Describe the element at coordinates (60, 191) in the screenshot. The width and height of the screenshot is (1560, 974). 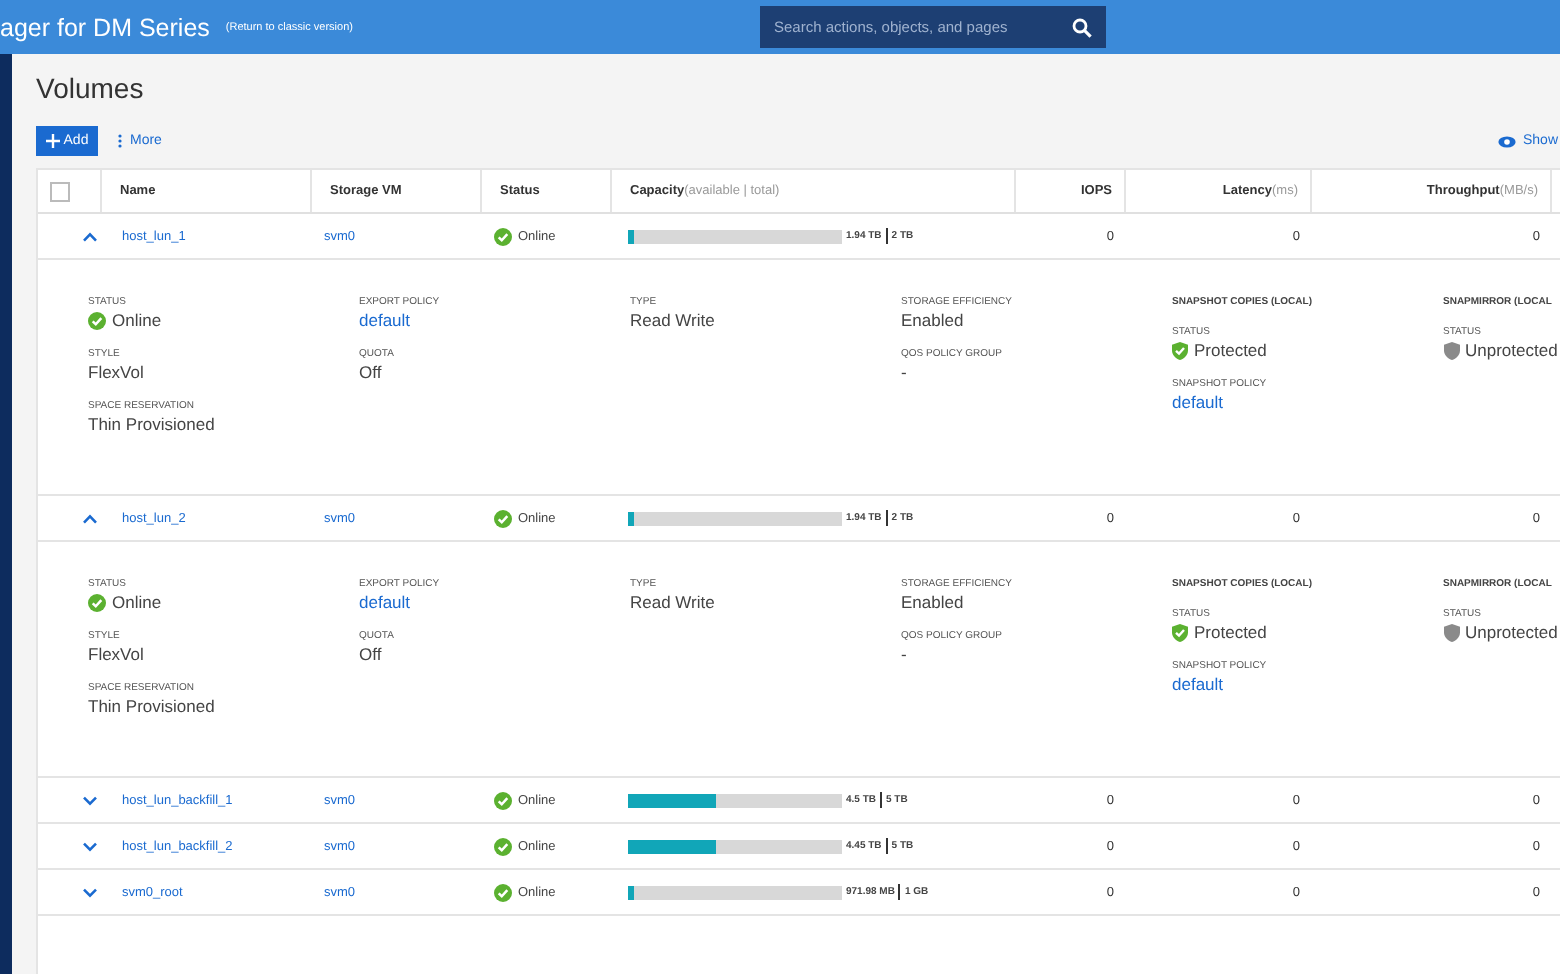
I see `select-all-checkbox` at that location.